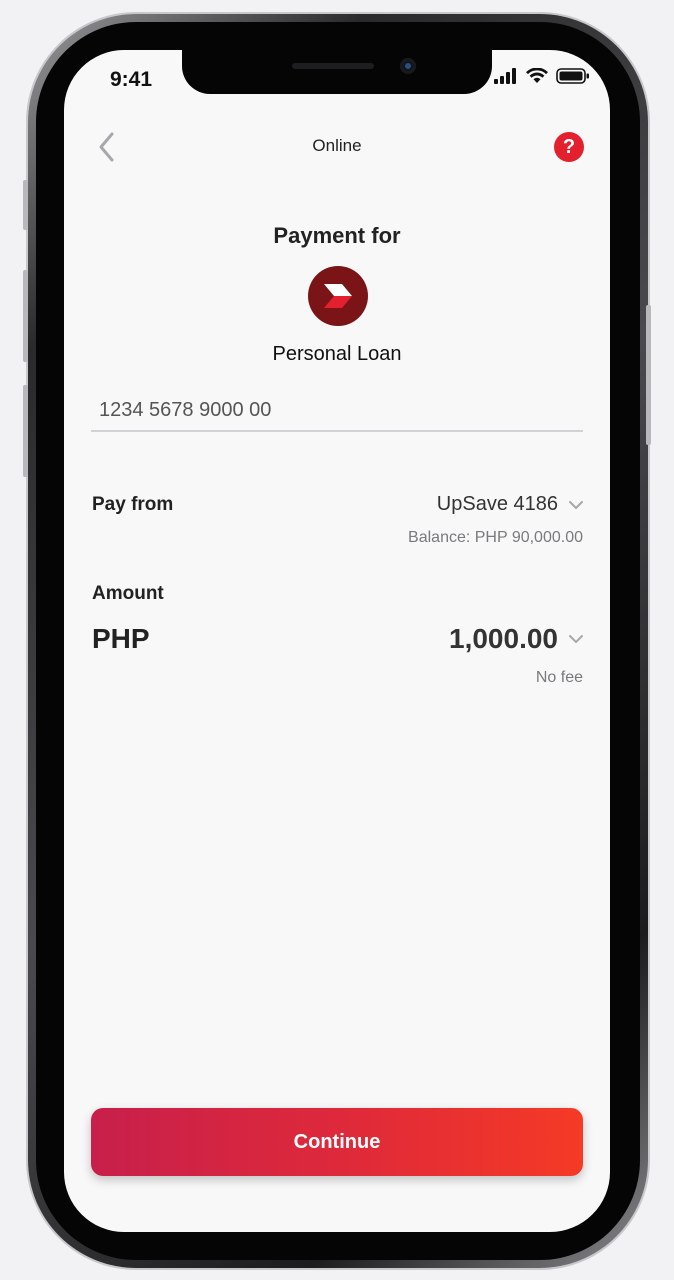 Image resolution: width=674 pixels, height=1280 pixels. I want to click on amount-value: 1,000.00, so click(503, 638).